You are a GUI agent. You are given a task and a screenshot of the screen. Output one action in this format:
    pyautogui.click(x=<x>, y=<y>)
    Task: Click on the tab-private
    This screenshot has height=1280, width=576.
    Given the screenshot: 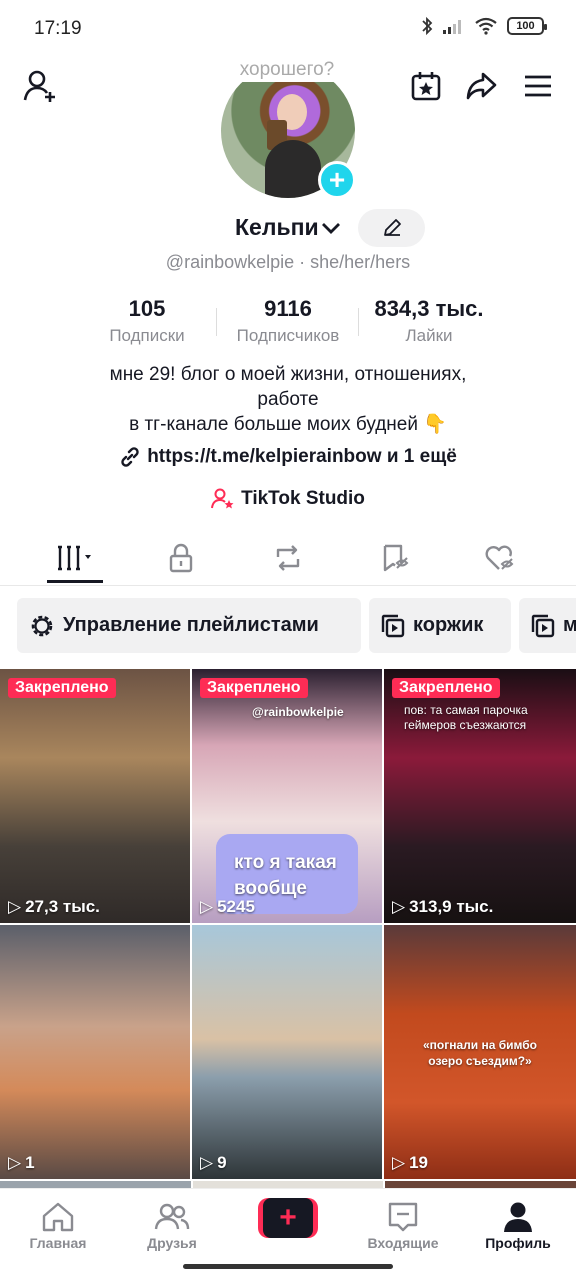 What is the action you would take?
    pyautogui.click(x=181, y=558)
    